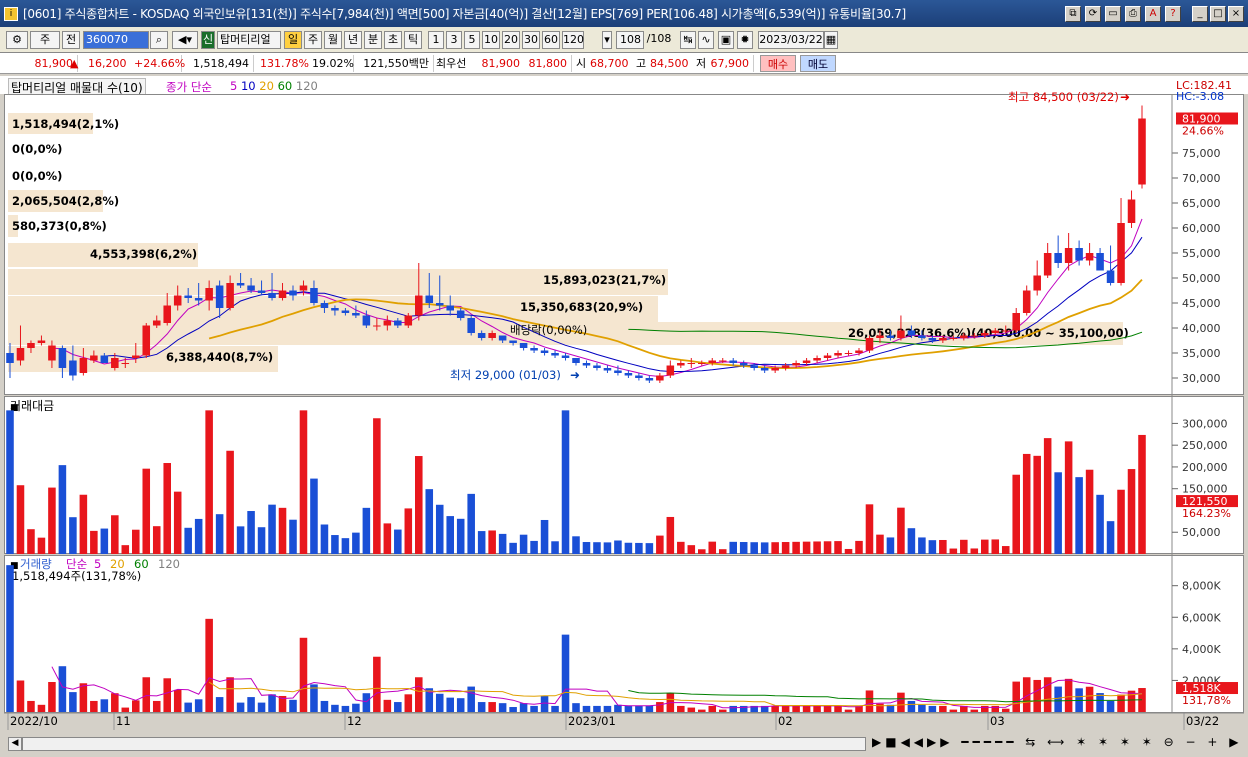 Image resolution: width=1248 pixels, height=757 pixels. I want to click on price-tick-label: 75,000, so click(1201, 153).